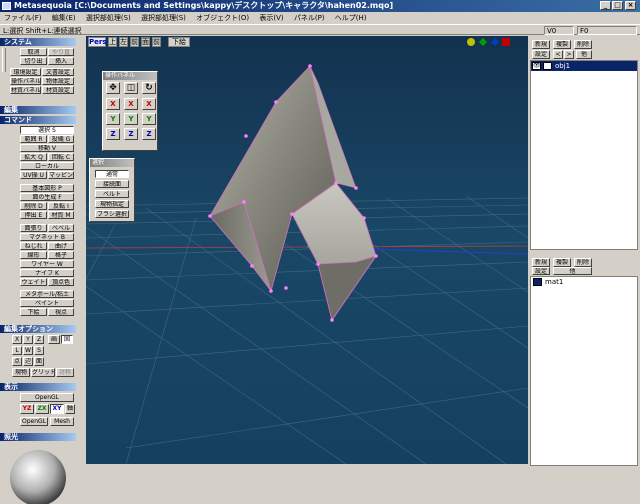 This screenshot has width=640, height=504. I want to click on face-create-button: 面の生成 F, so click(47, 197).